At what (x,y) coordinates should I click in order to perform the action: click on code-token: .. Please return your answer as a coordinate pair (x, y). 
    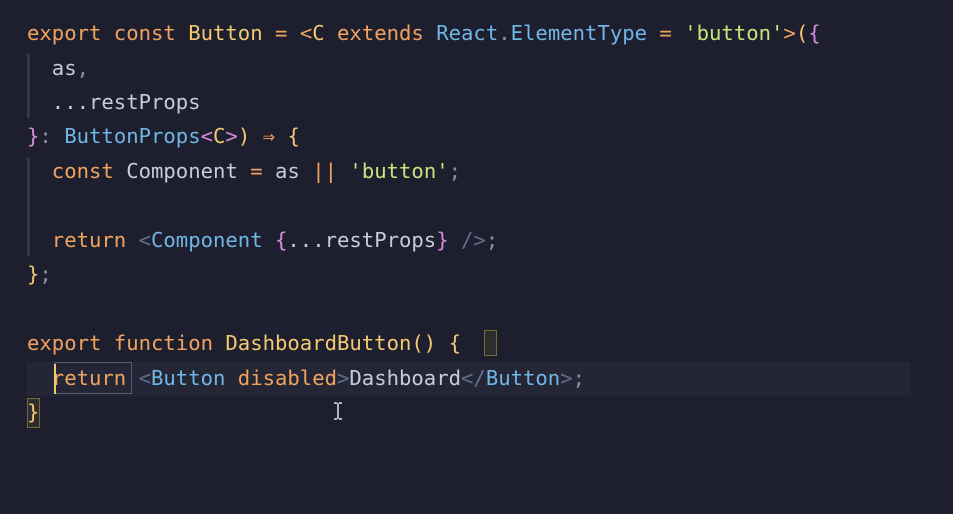
    Looking at the image, I should click on (504, 33).